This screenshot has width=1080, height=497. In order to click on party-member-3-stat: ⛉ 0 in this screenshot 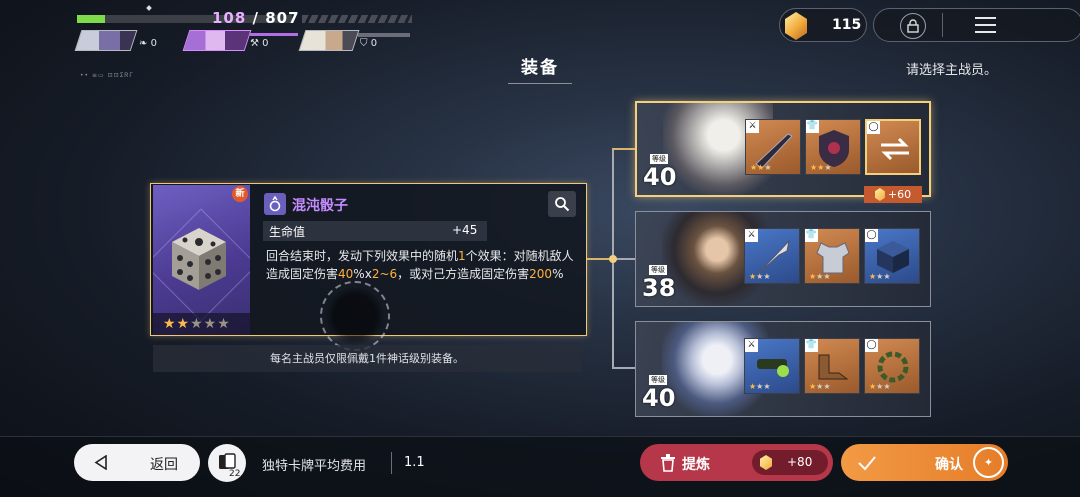, I will do `click(368, 43)`.